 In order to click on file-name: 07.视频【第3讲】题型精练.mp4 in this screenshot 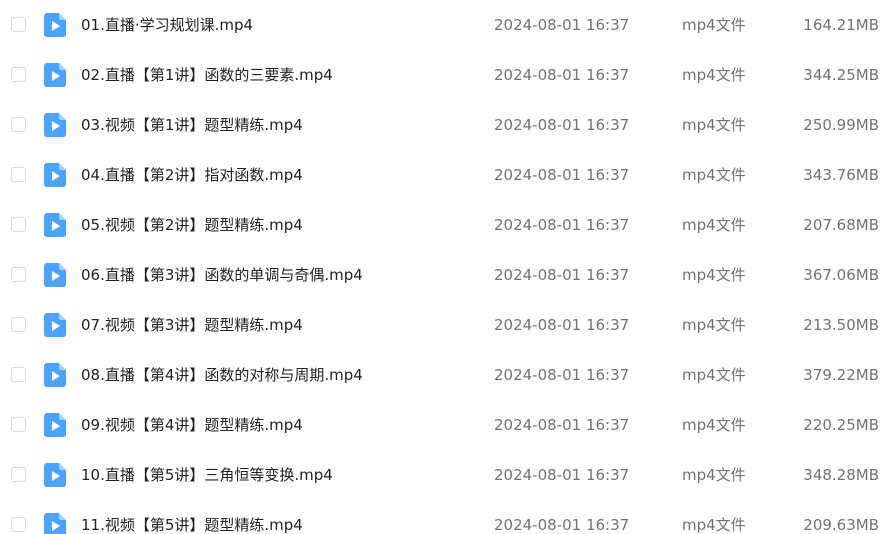, I will do `click(192, 325)`.